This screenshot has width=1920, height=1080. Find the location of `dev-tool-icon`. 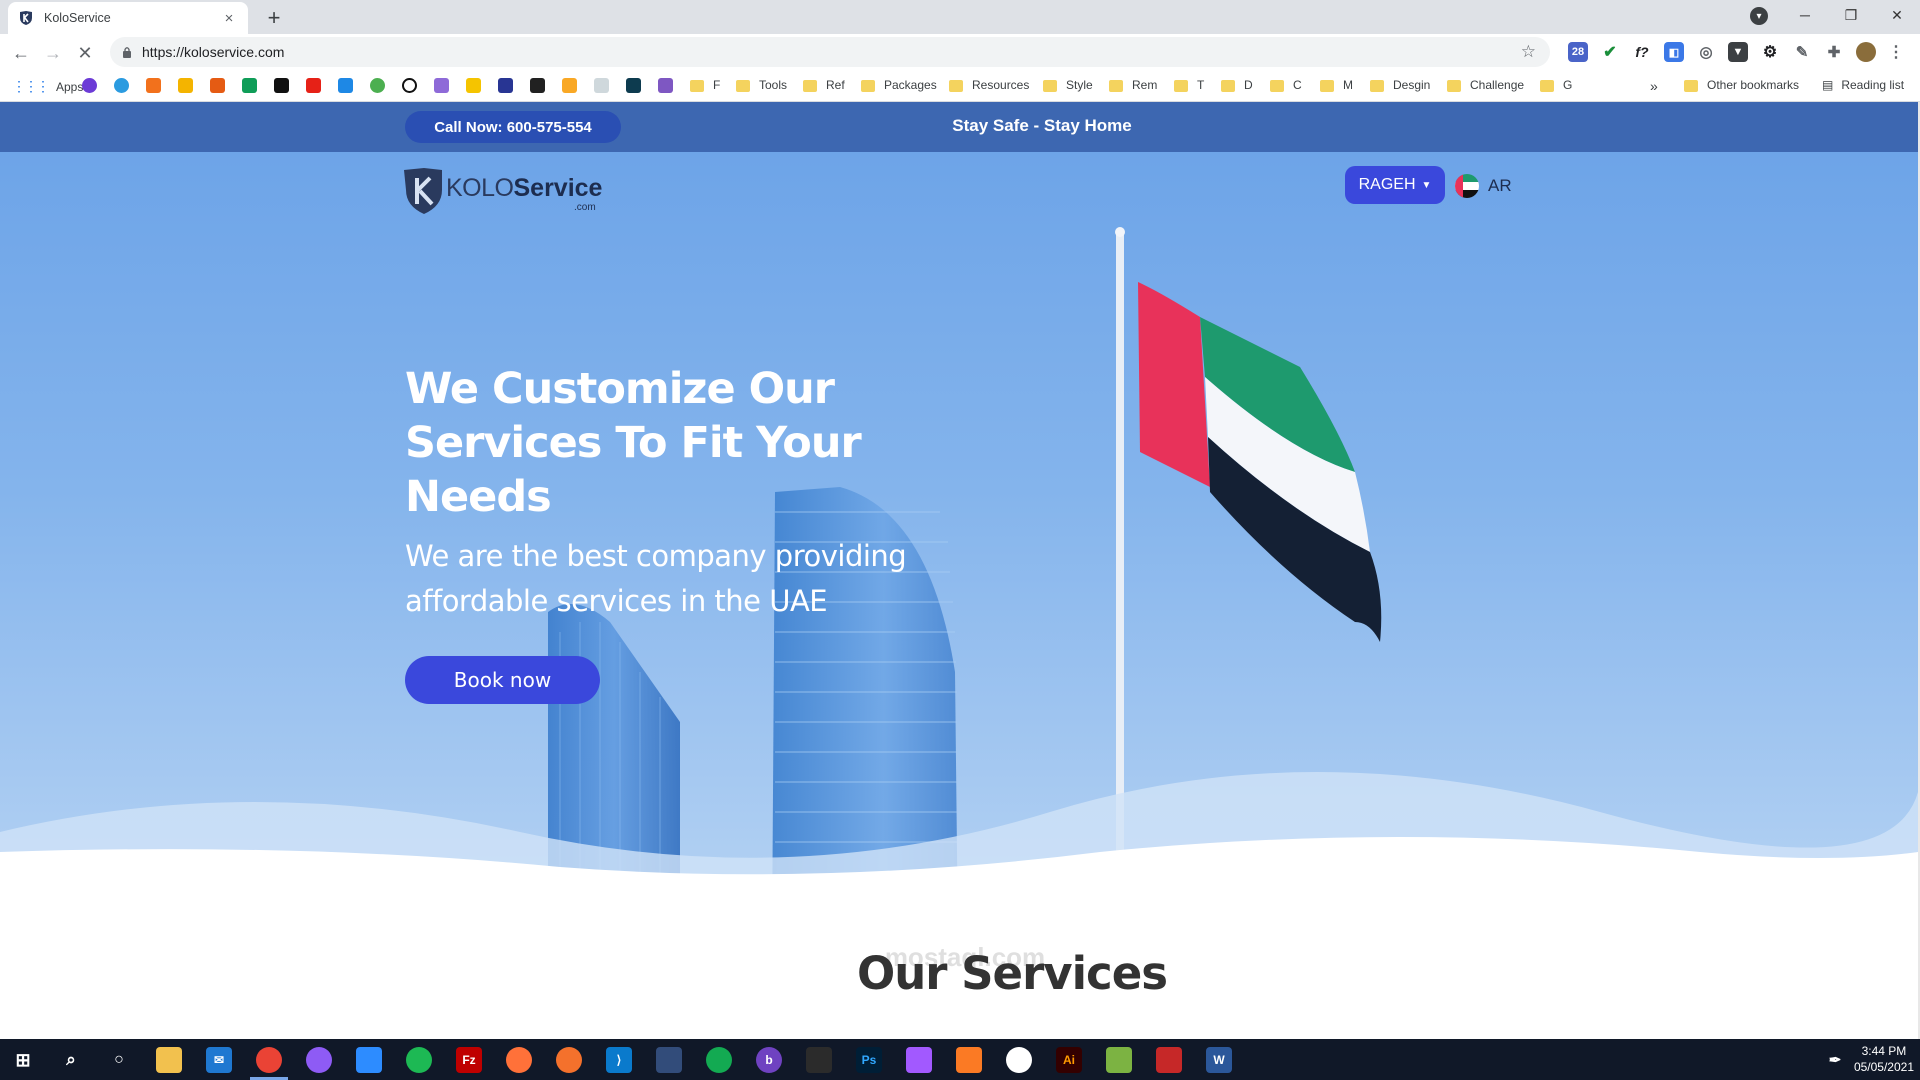

dev-tool-icon is located at coordinates (669, 1060).